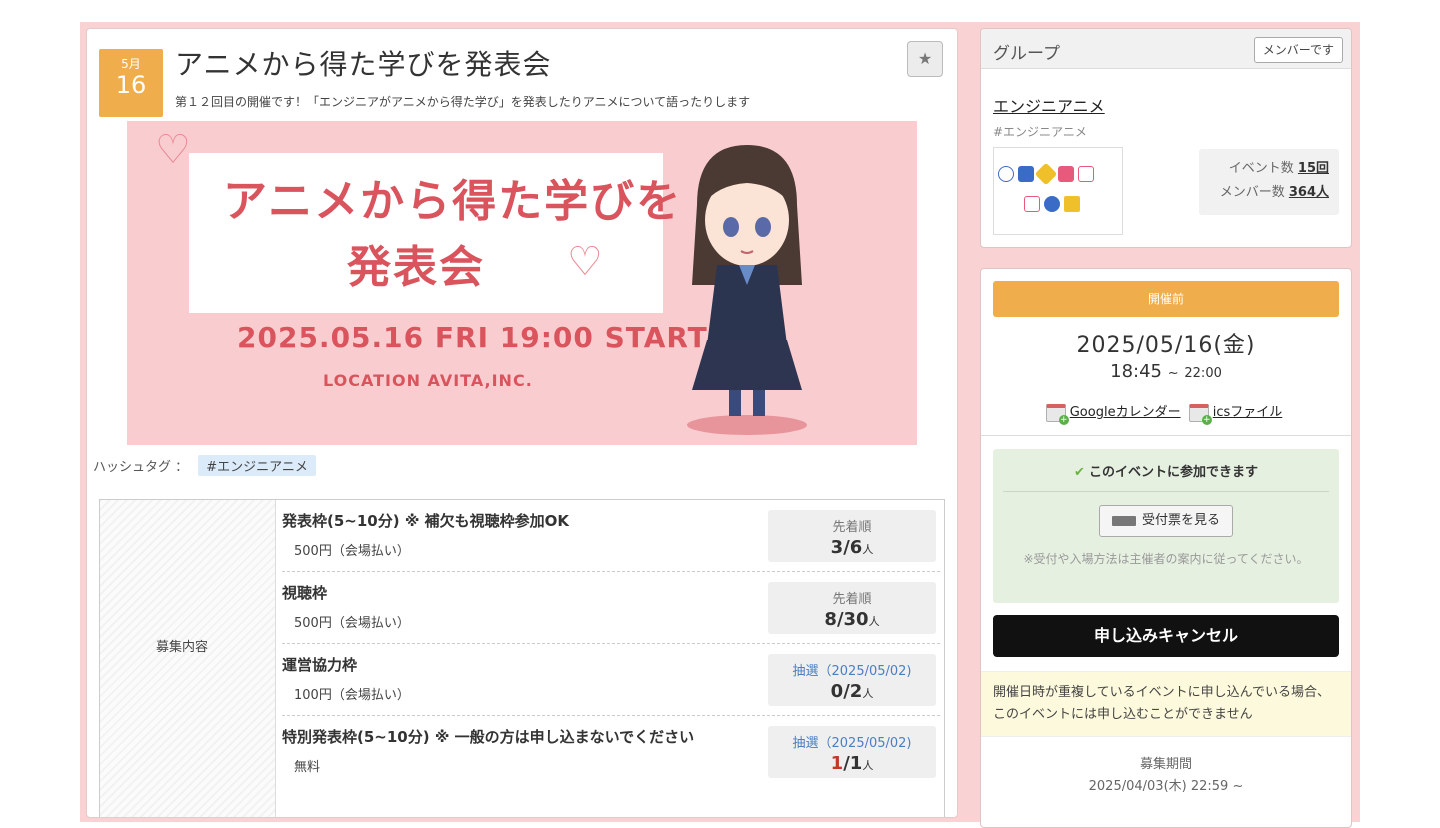 Image resolution: width=1440 pixels, height=828 pixels. Describe the element at coordinates (363, 64) in the screenshot. I see `event-title: アニメから得た学びを発表会` at that location.